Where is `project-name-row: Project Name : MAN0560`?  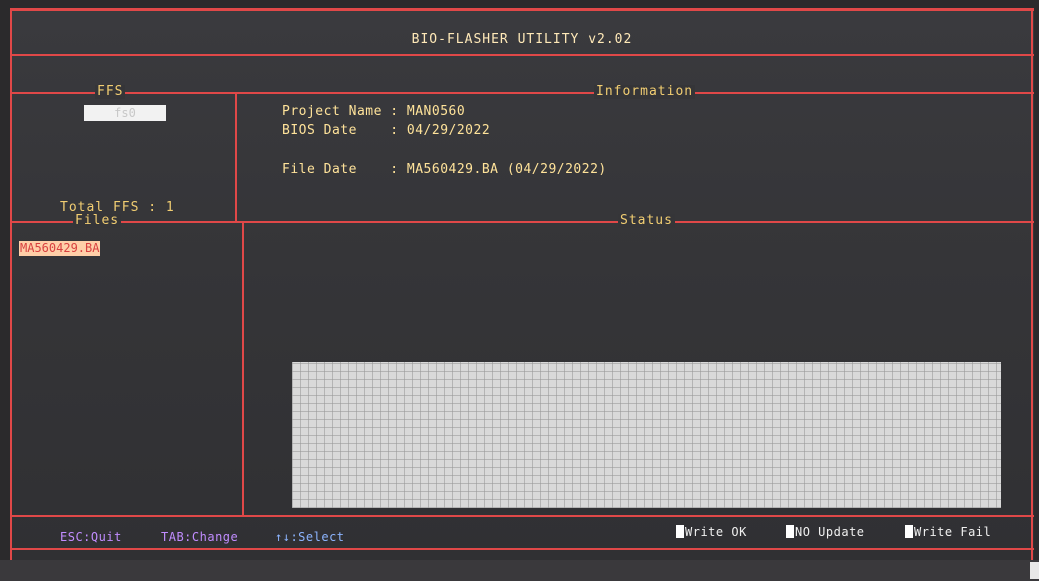
project-name-row: Project Name : MAN0560 is located at coordinates (374, 111).